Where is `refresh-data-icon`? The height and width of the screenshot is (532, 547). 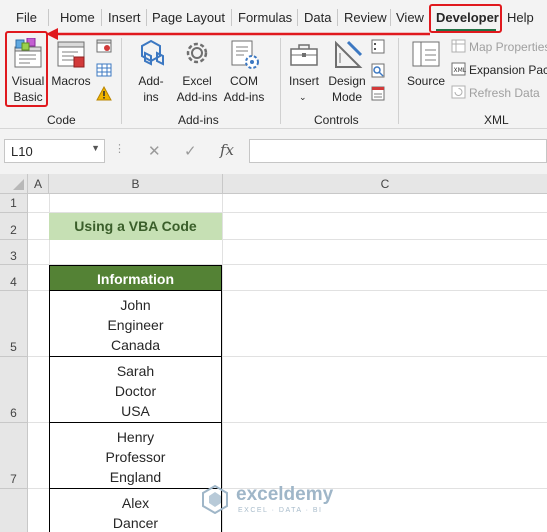
refresh-data-icon is located at coordinates (458, 92).